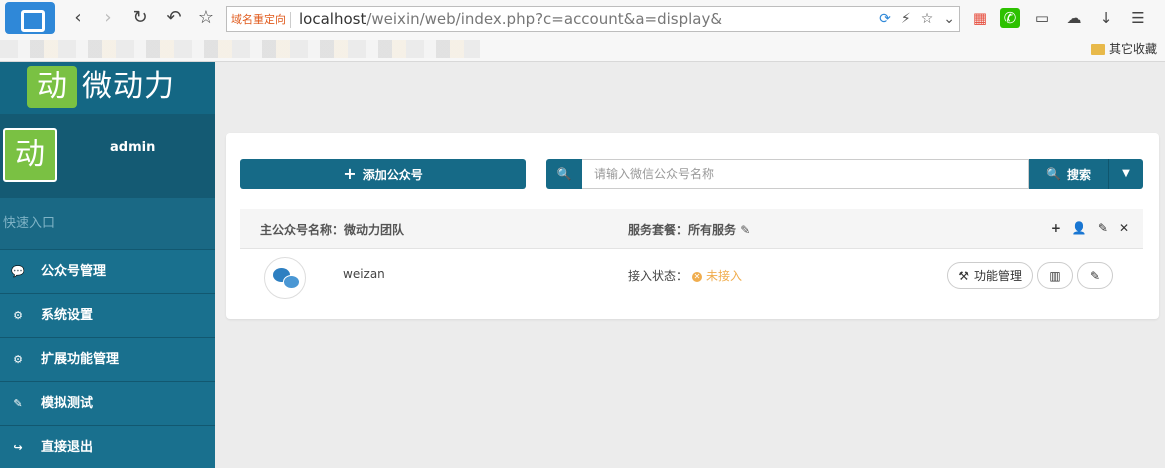 The width and height of the screenshot is (1165, 468). Describe the element at coordinates (52, 87) in the screenshot. I see `brand-logo: 动` at that location.